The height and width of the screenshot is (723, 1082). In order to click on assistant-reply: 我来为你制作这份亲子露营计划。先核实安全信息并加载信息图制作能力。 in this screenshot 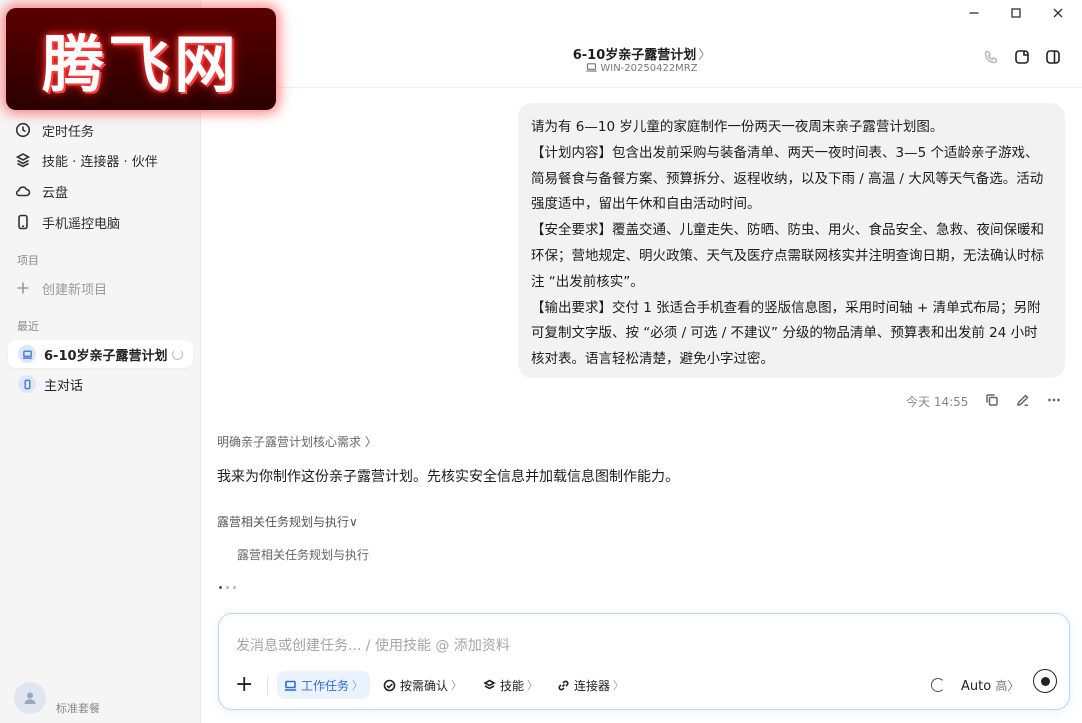, I will do `click(448, 477)`.